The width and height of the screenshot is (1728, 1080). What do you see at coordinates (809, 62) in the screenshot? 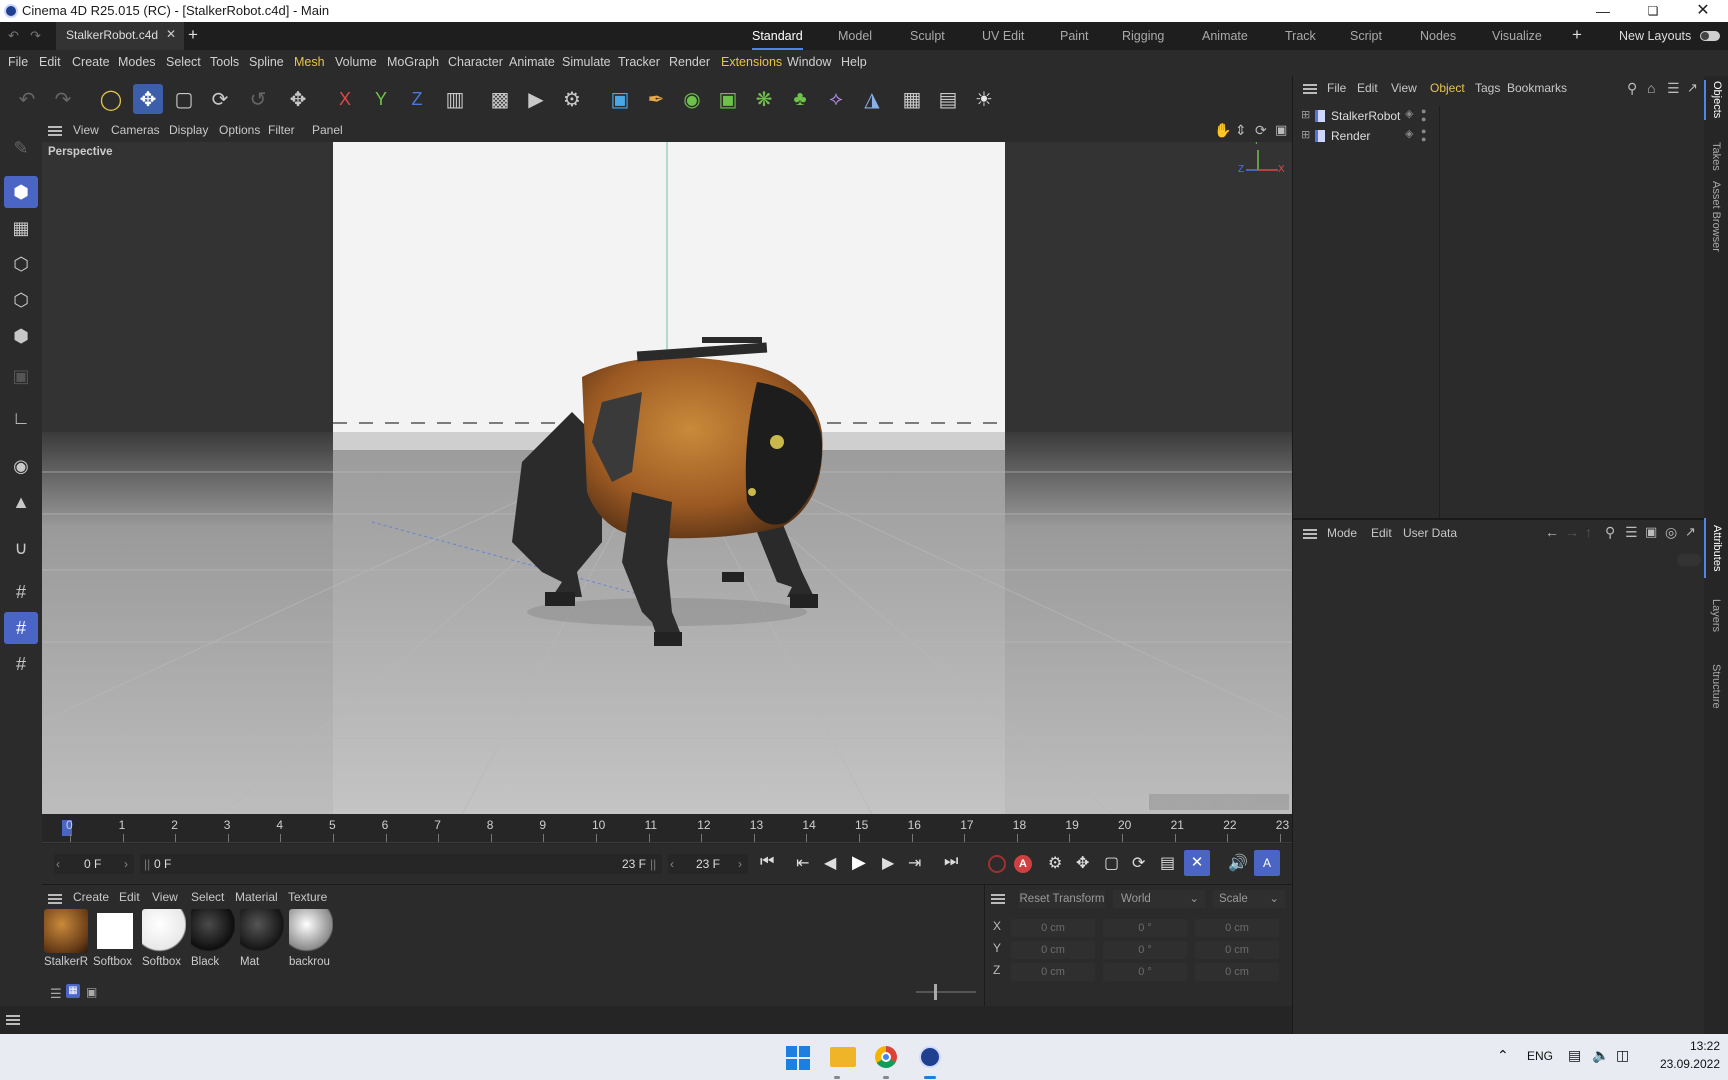
I see `menu-window: Window` at bounding box center [809, 62].